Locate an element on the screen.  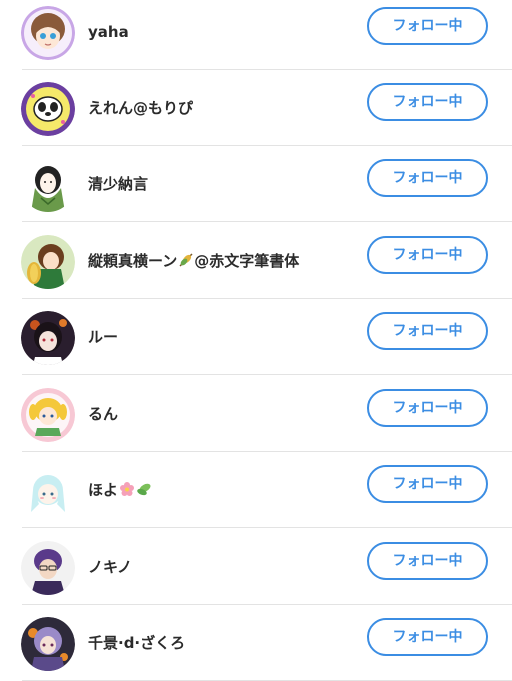
user-name: 千景·d·ざくろ is located at coordinates (136, 643).